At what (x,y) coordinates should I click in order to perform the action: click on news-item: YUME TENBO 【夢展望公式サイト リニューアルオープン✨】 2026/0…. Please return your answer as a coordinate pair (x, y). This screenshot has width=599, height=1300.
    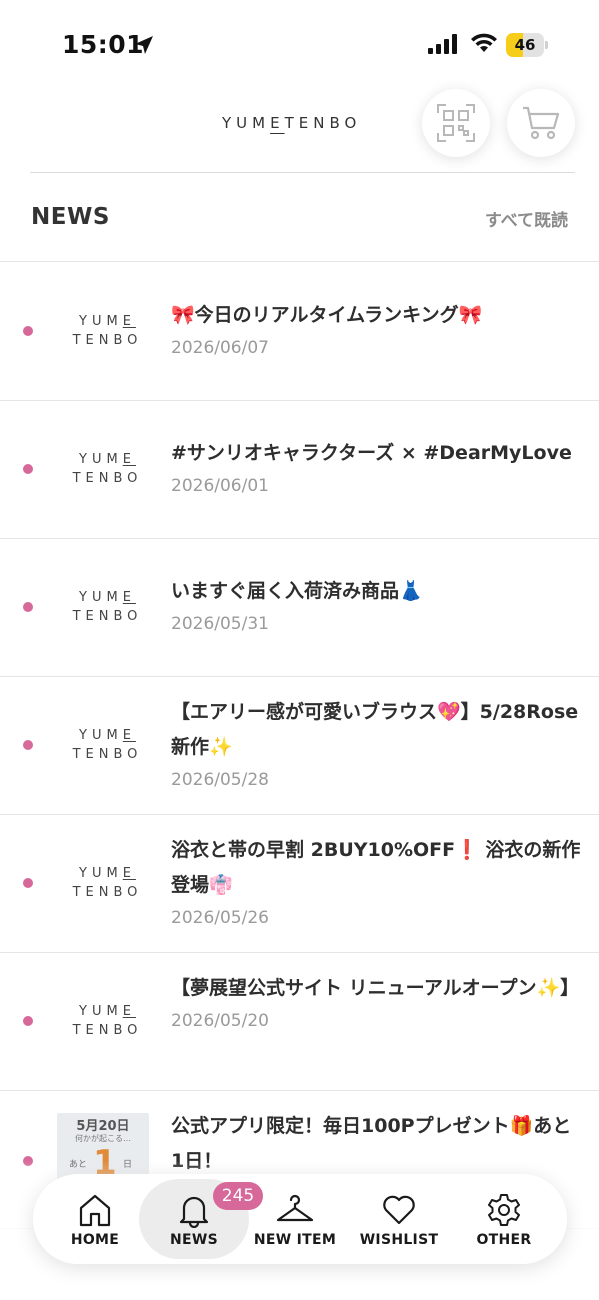
    Looking at the image, I should click on (299, 1022).